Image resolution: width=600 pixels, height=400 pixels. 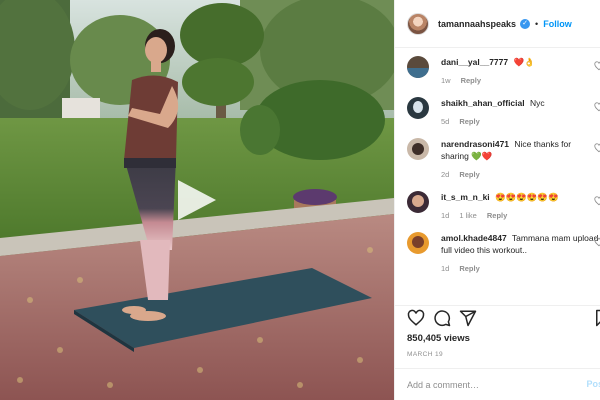 What do you see at coordinates (497, 205) in the screenshot?
I see `comment-item: it_s_m_n_ki 😍😍😍😍😍😍 1d 1 like Reply` at bounding box center [497, 205].